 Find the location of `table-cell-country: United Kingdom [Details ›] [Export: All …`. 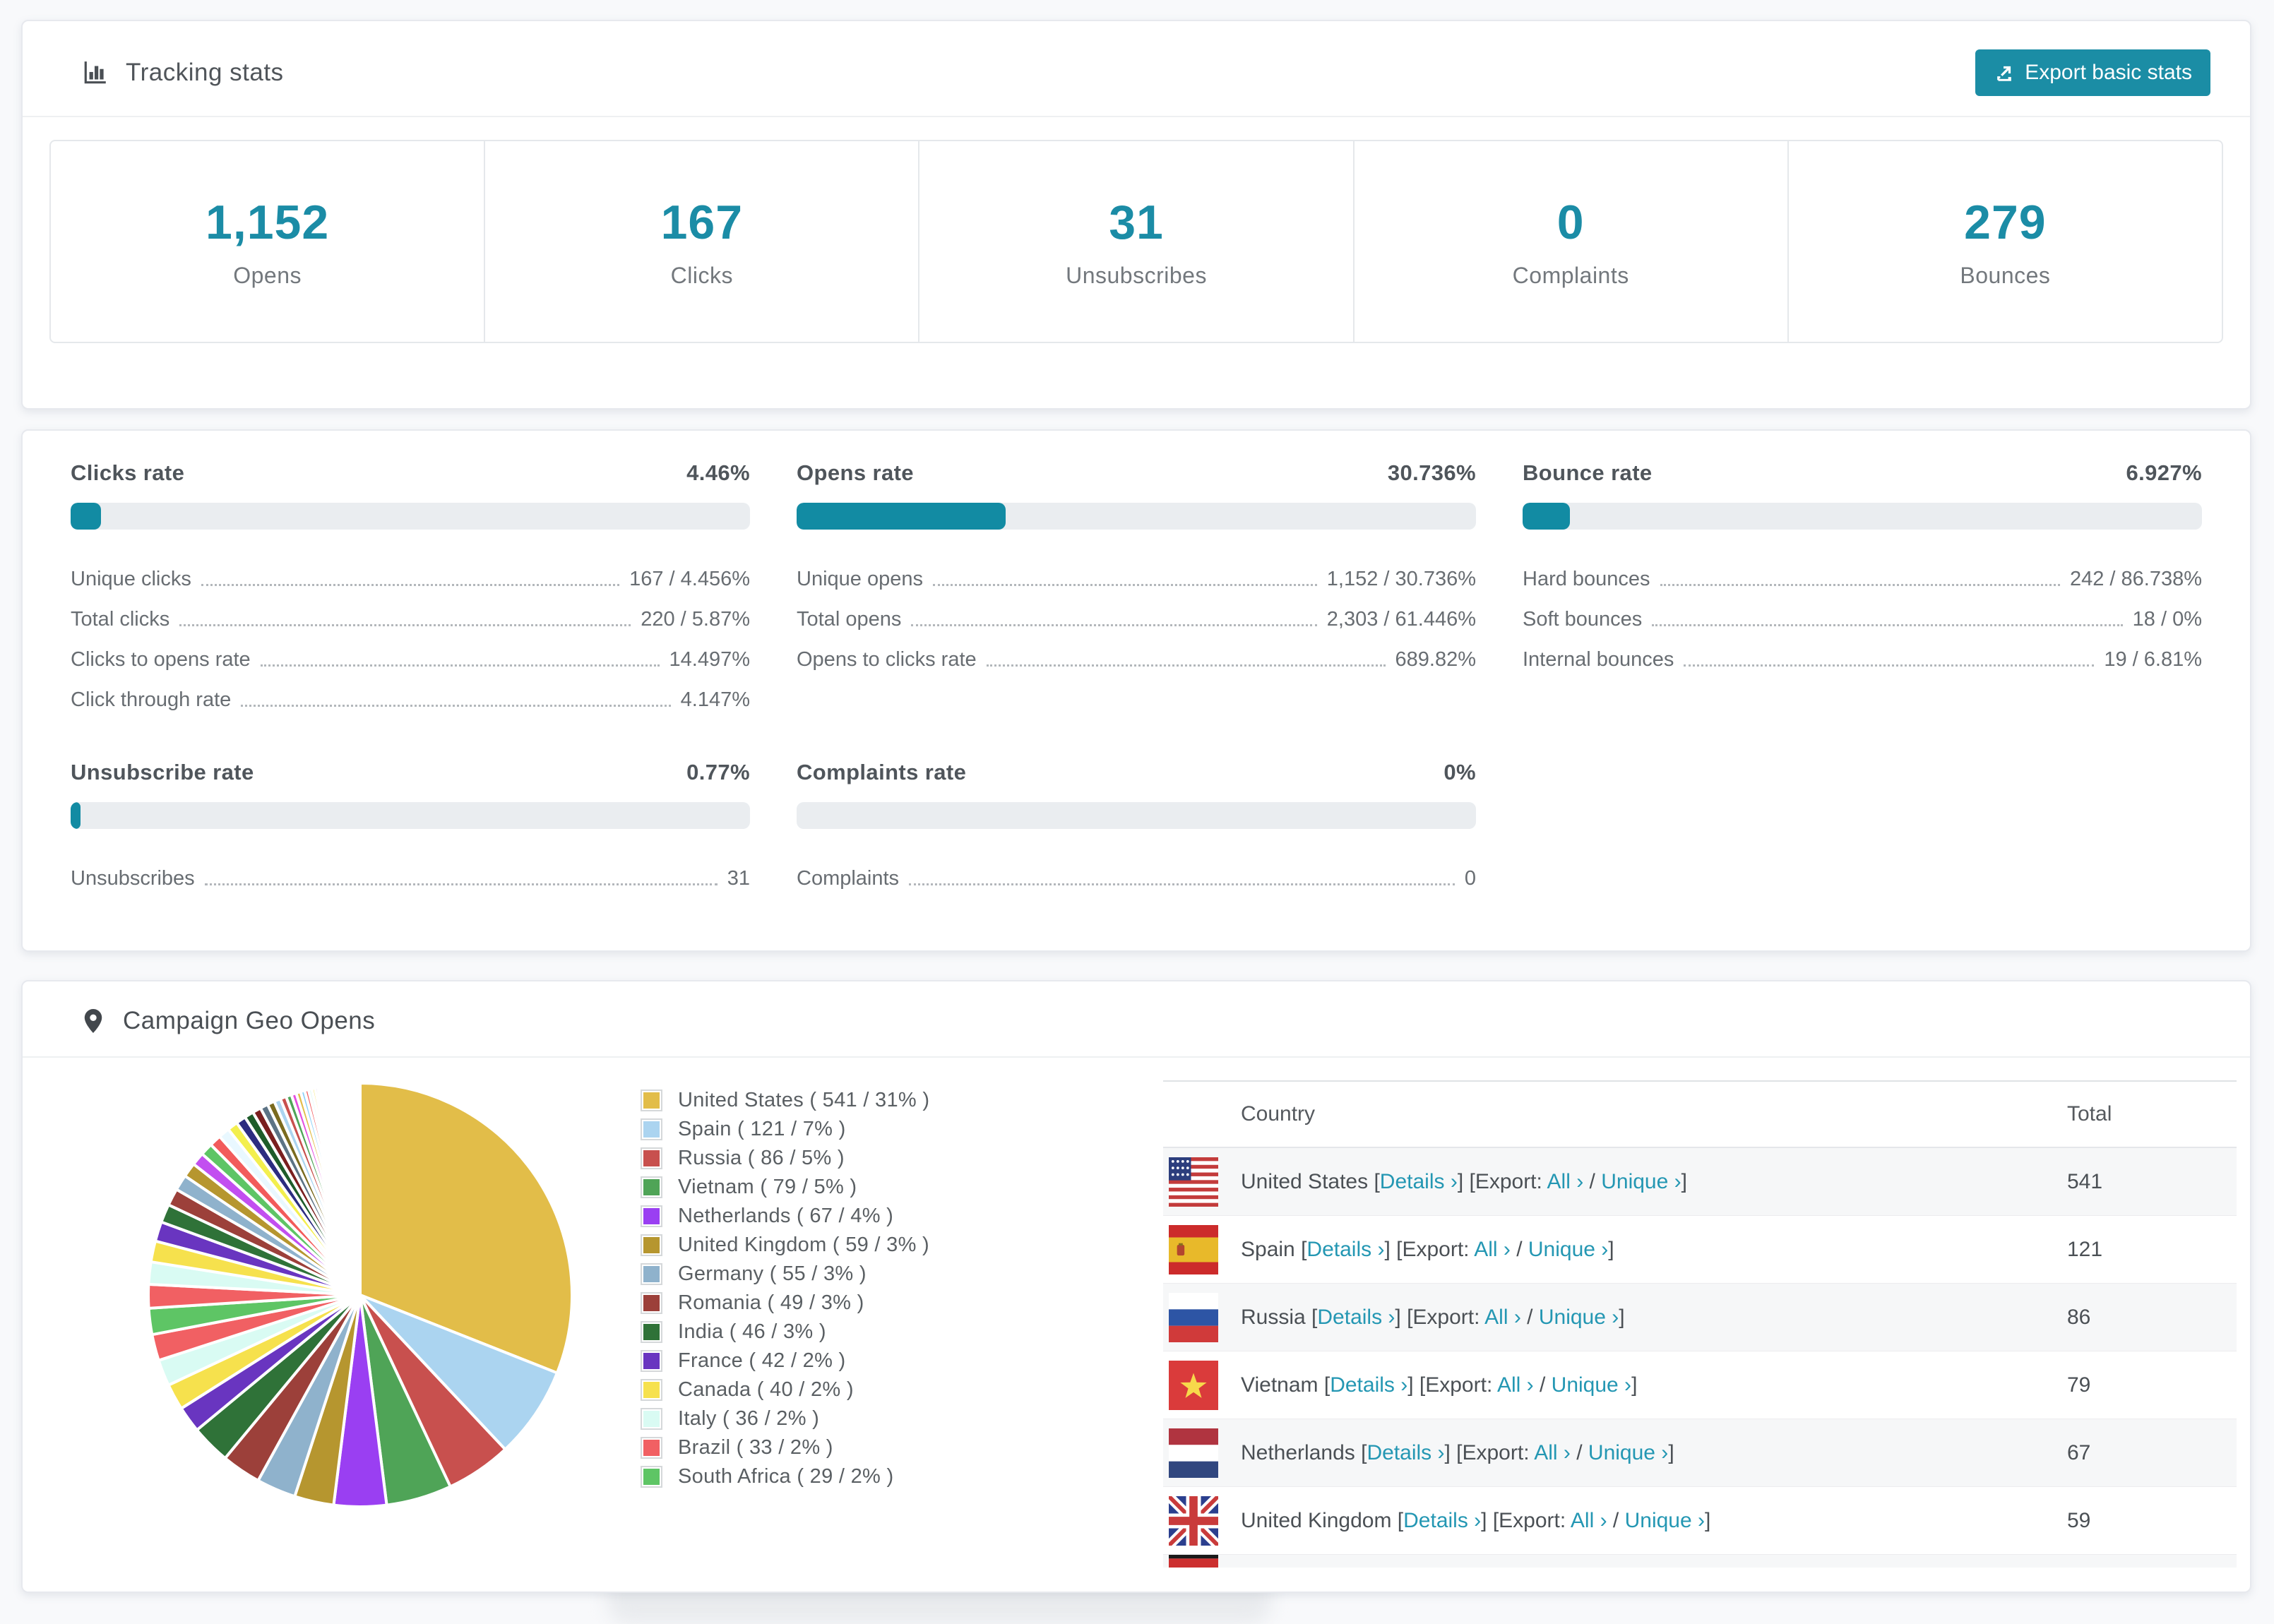

table-cell-country: United Kingdom [Details ›] [Export: All … is located at coordinates (1642, 1521).